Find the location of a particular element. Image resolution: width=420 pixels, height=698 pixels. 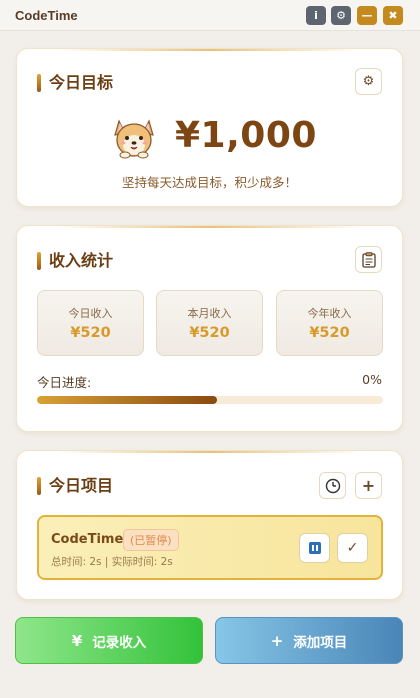

project-name: CodeTime is located at coordinates (87, 539).